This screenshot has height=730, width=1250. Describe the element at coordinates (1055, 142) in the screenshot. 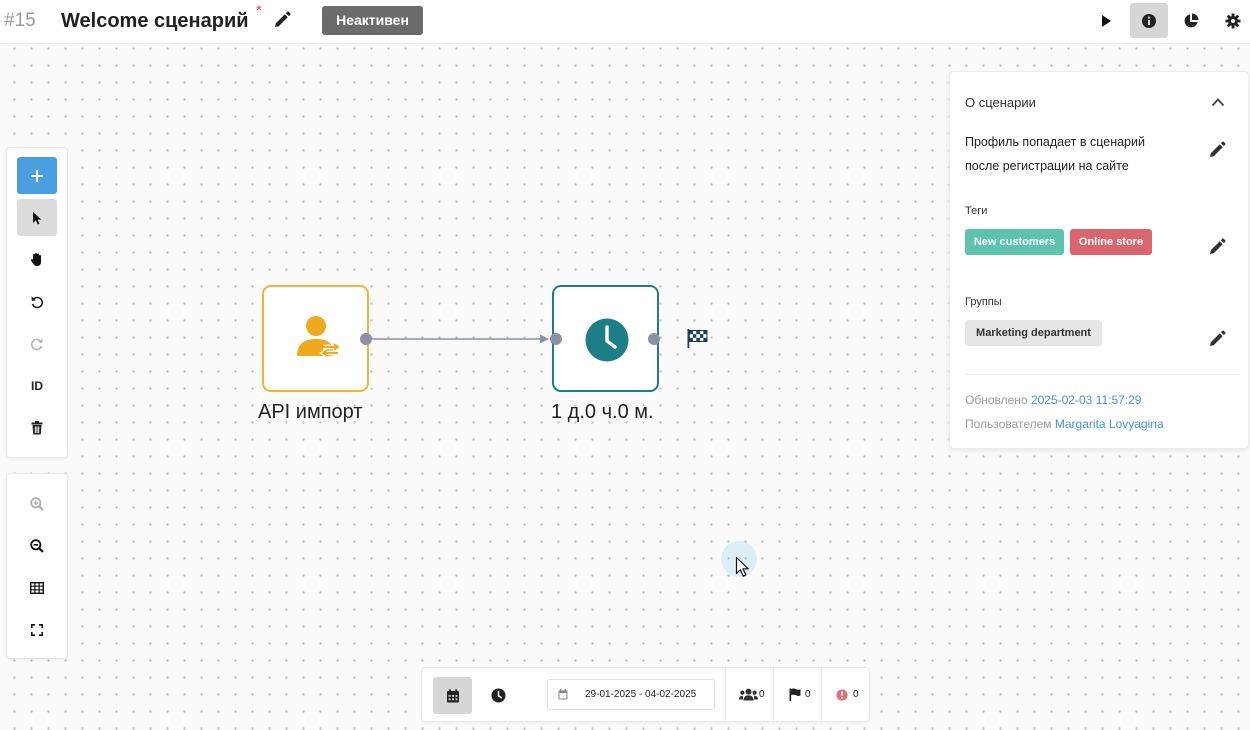

I see `description-line: Профиль попадает в сценарий` at that location.